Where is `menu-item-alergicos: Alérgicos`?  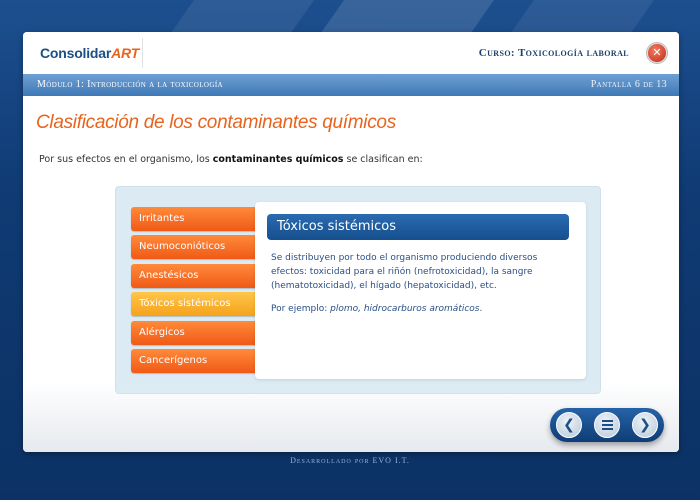 menu-item-alergicos: Alérgicos is located at coordinates (195, 333).